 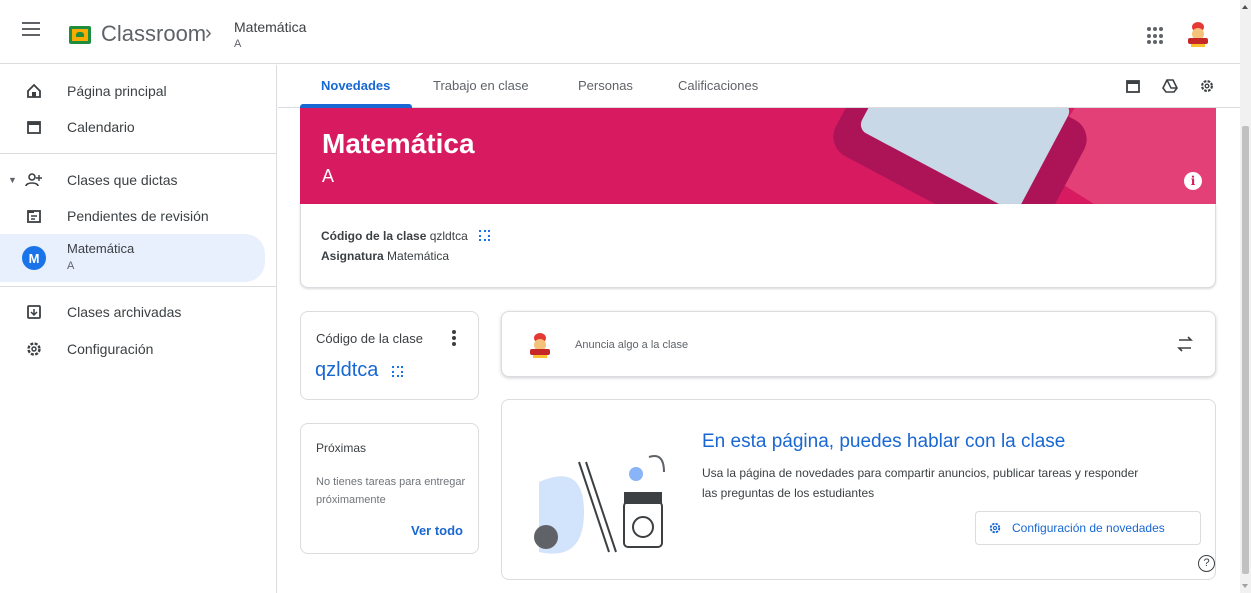 What do you see at coordinates (374, 236) in the screenshot?
I see `class-code-label: Código de la clase` at bounding box center [374, 236].